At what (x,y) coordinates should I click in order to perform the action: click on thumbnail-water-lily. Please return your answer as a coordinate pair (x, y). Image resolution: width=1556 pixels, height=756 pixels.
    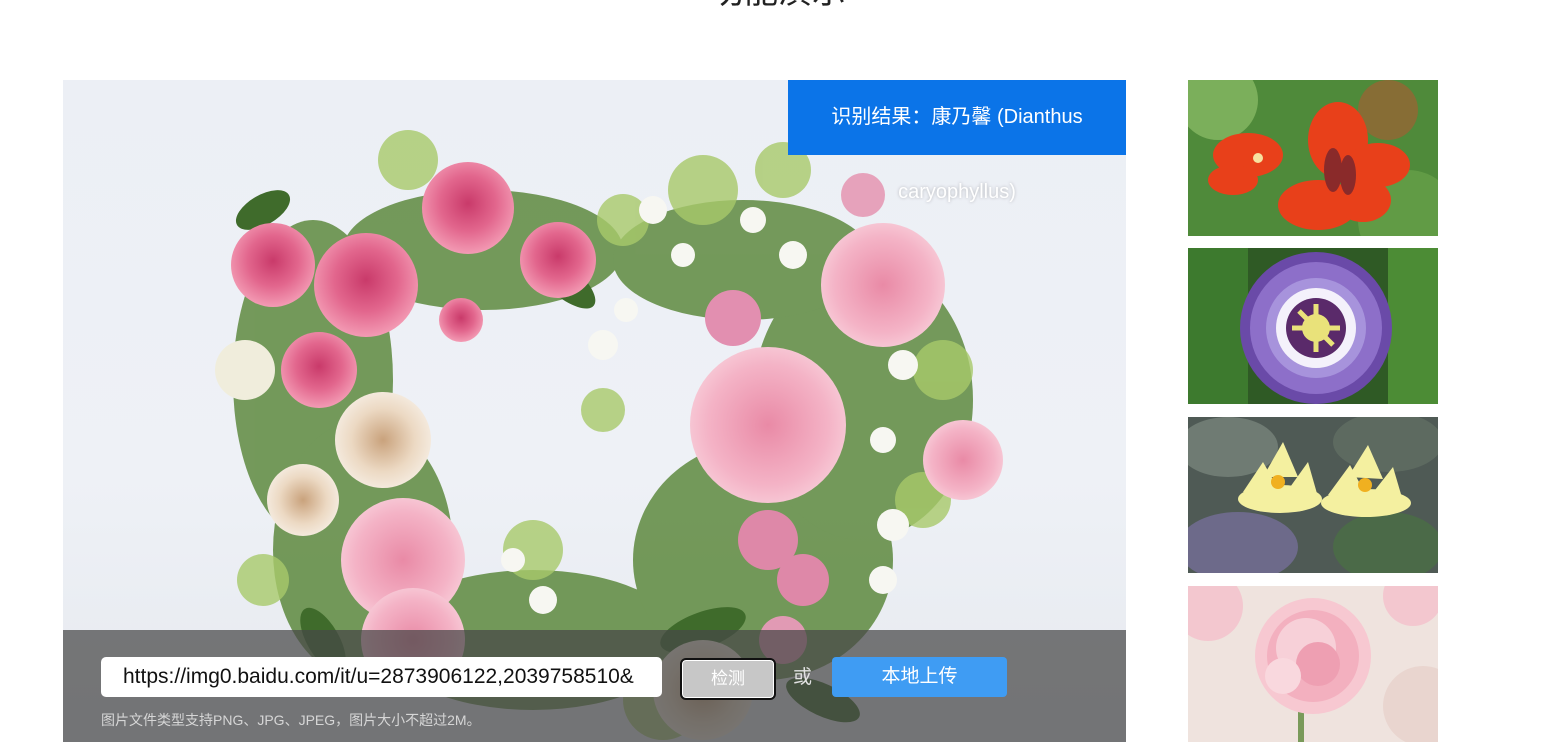
    Looking at the image, I should click on (1313, 495).